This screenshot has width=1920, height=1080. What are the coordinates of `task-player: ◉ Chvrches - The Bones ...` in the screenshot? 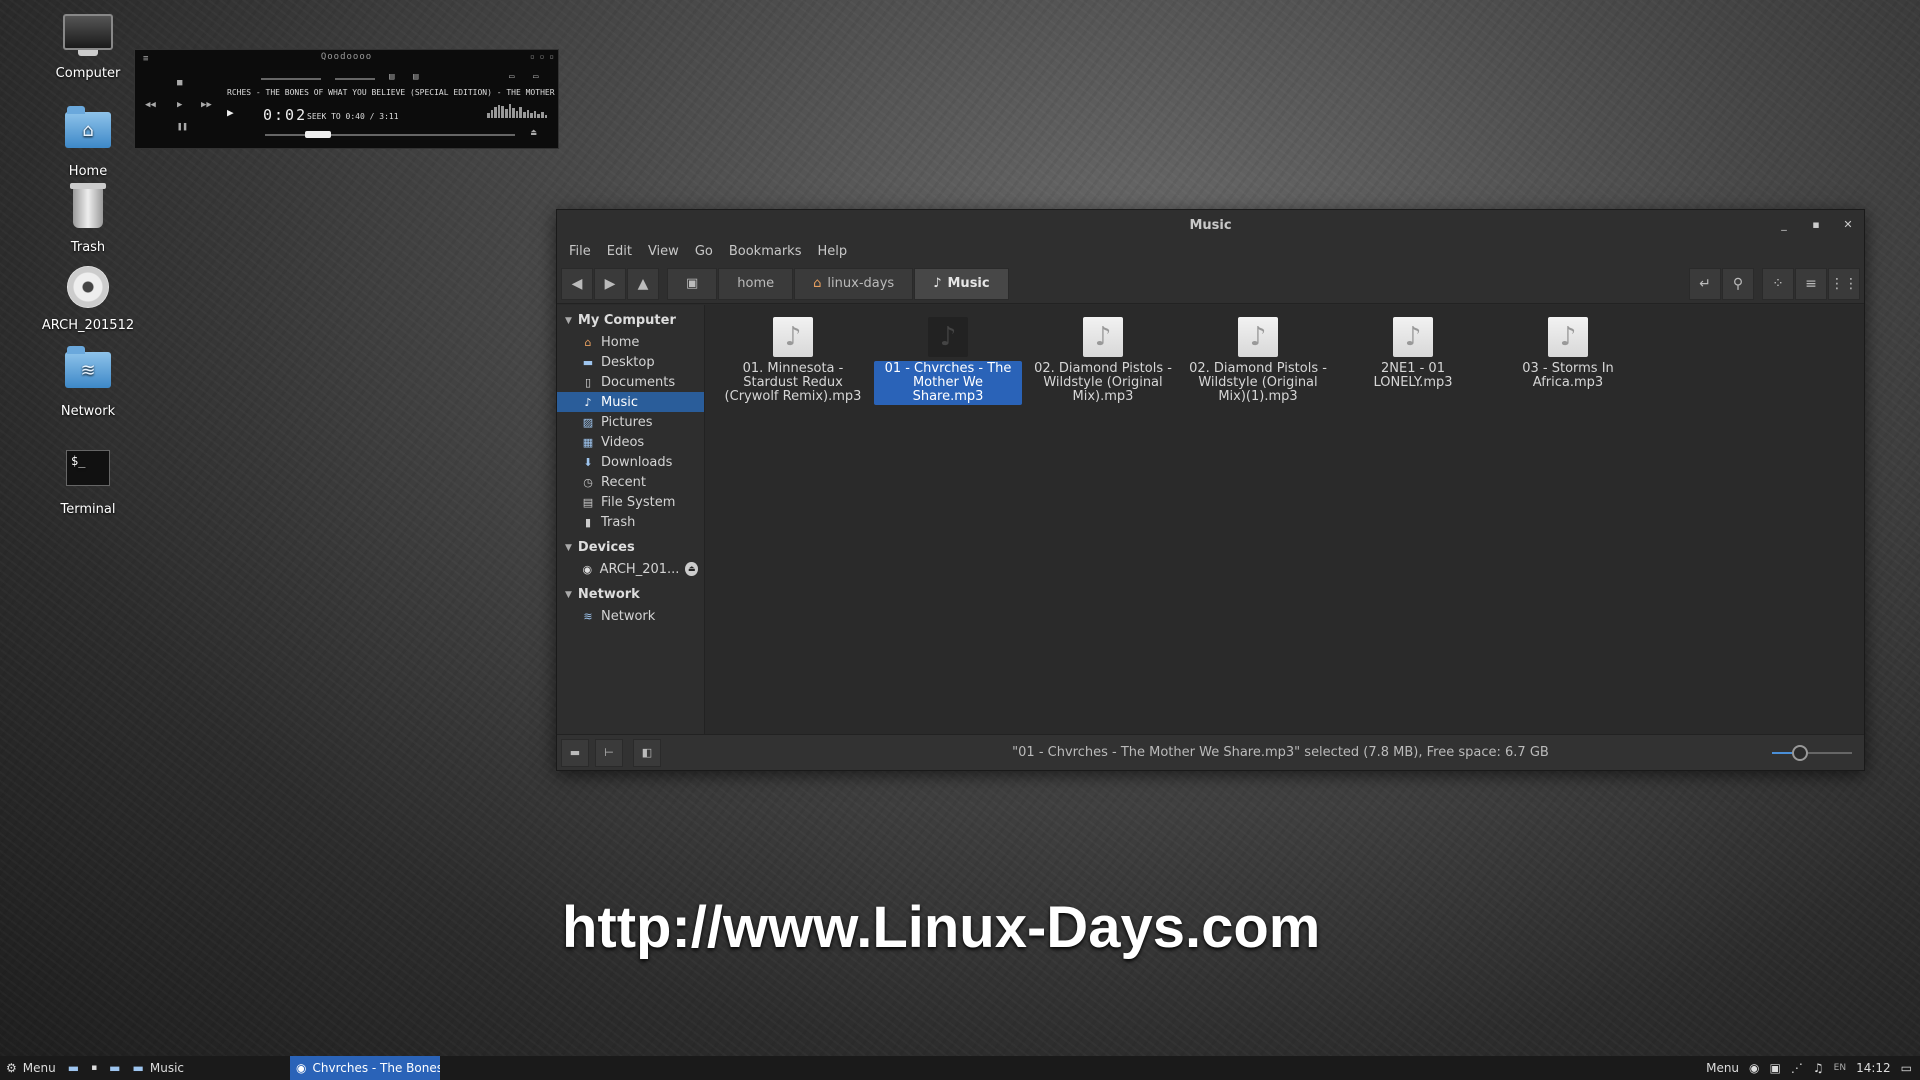 It's located at (365, 1068).